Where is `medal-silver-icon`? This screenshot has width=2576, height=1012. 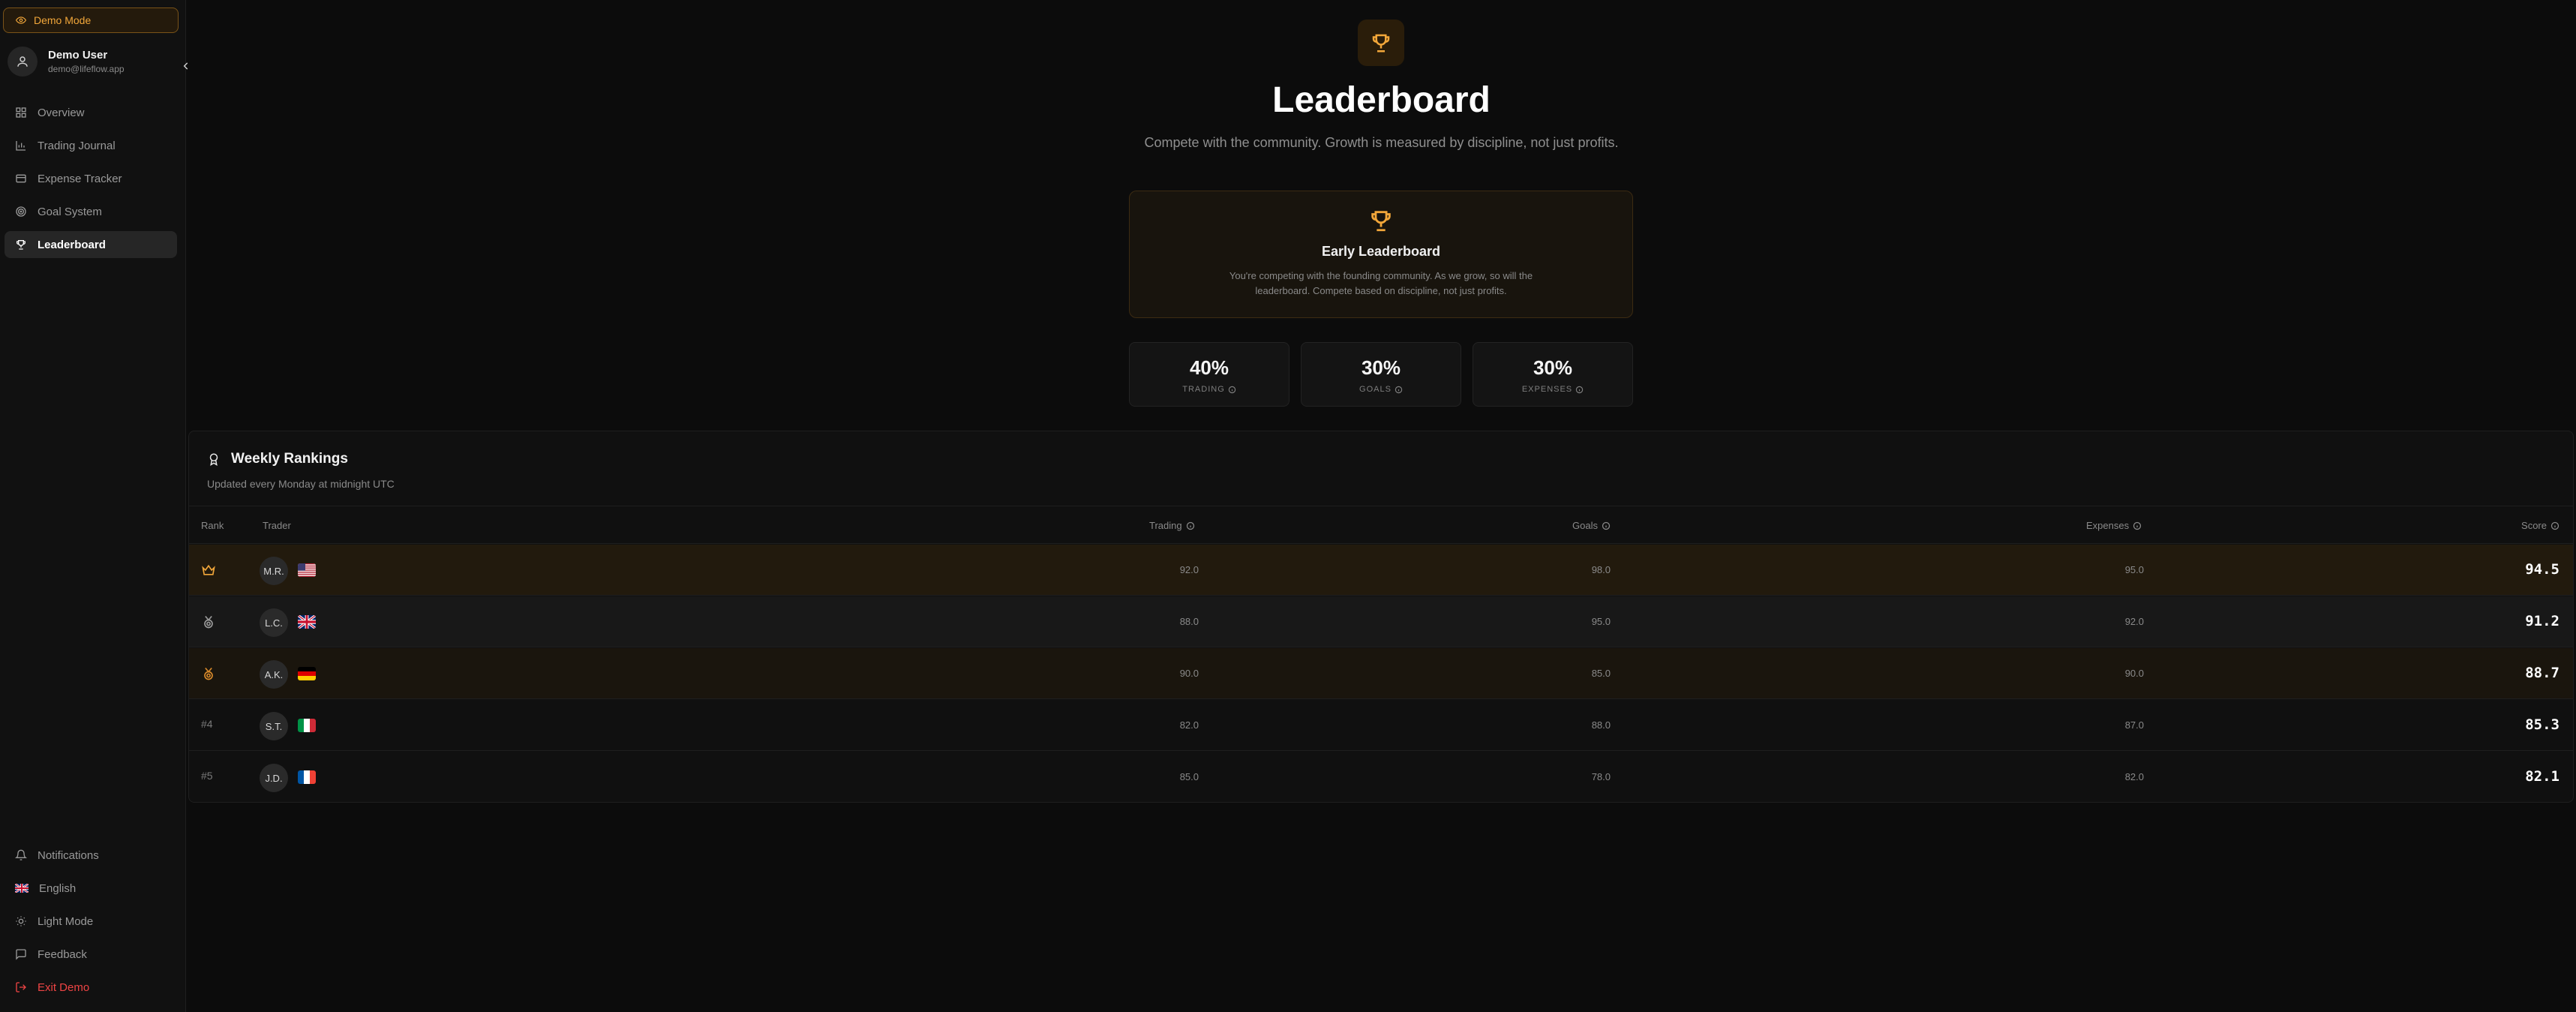 medal-silver-icon is located at coordinates (210, 621).